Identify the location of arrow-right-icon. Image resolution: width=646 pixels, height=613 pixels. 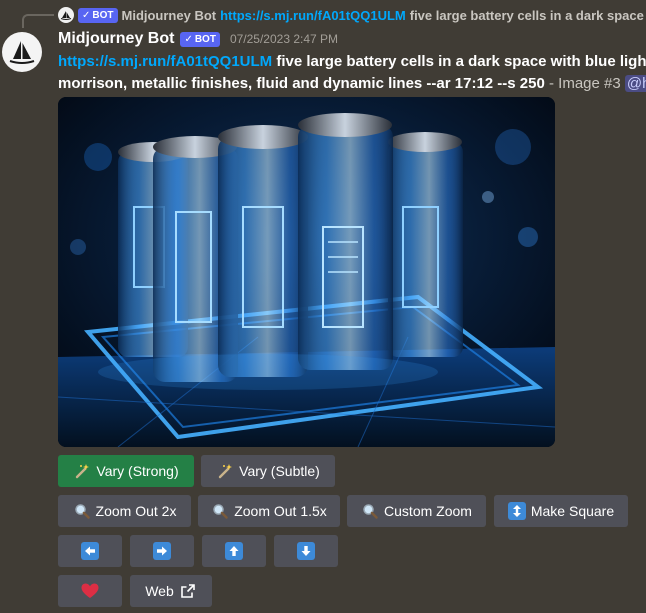
(162, 551).